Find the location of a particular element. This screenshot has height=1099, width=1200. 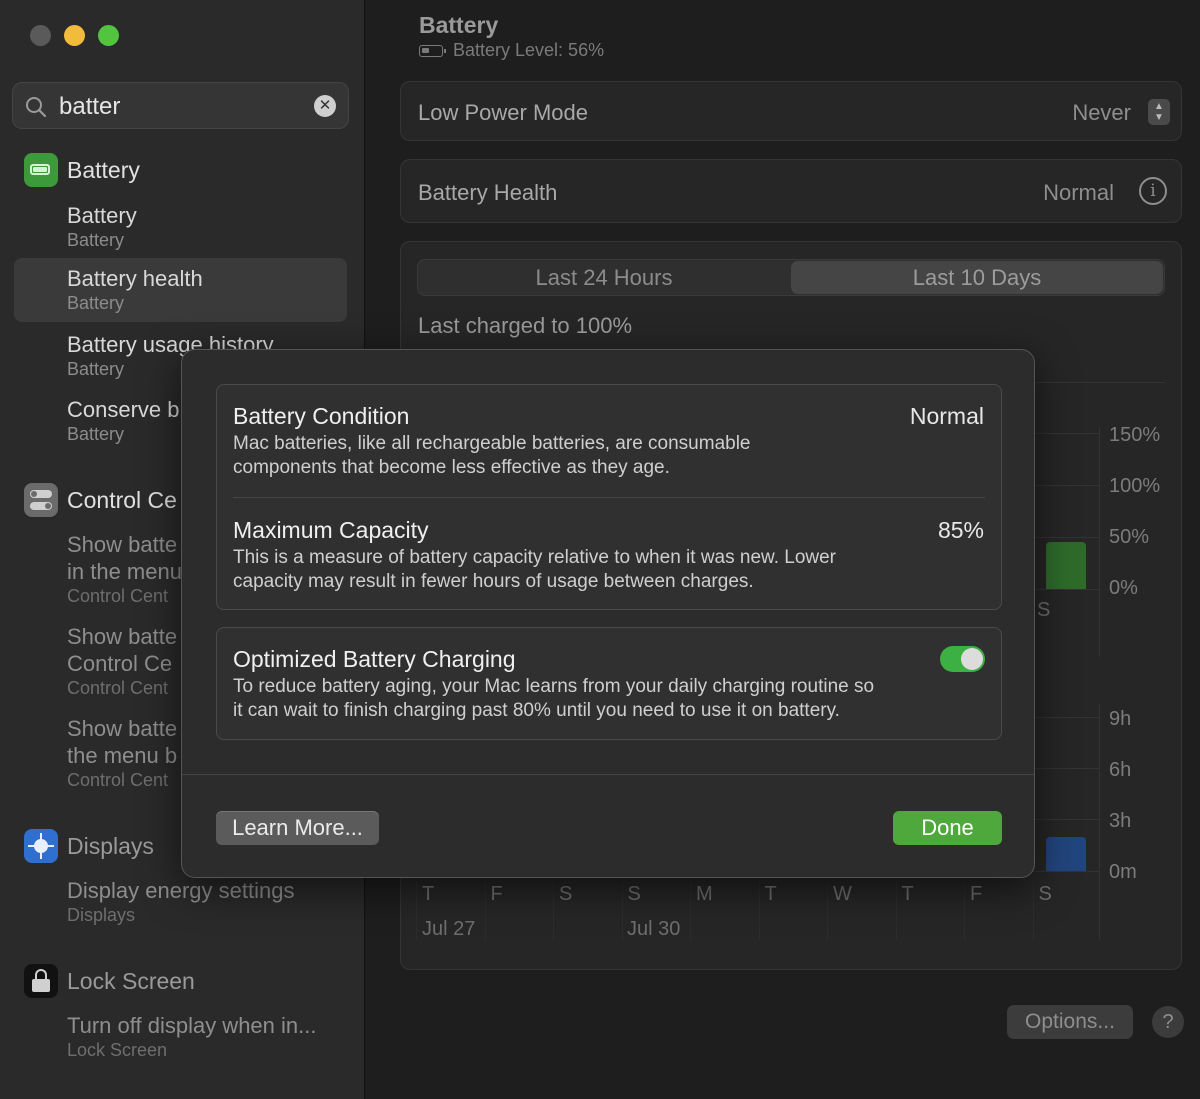

y-tick-label: 9h is located at coordinates (1120, 719).